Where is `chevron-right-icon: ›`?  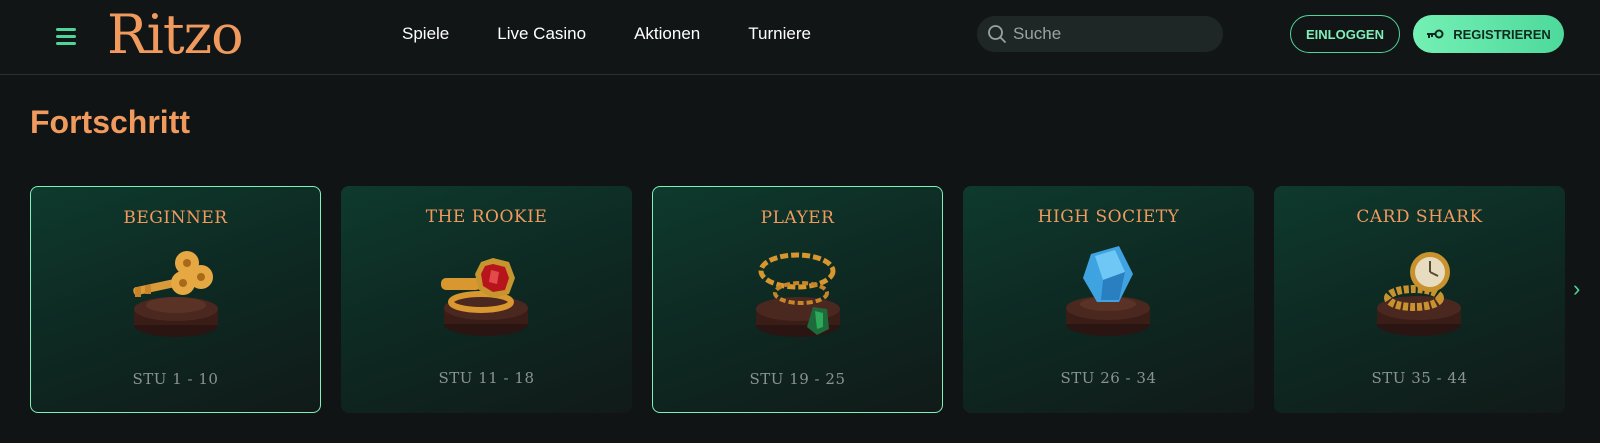 chevron-right-icon: › is located at coordinates (1576, 289).